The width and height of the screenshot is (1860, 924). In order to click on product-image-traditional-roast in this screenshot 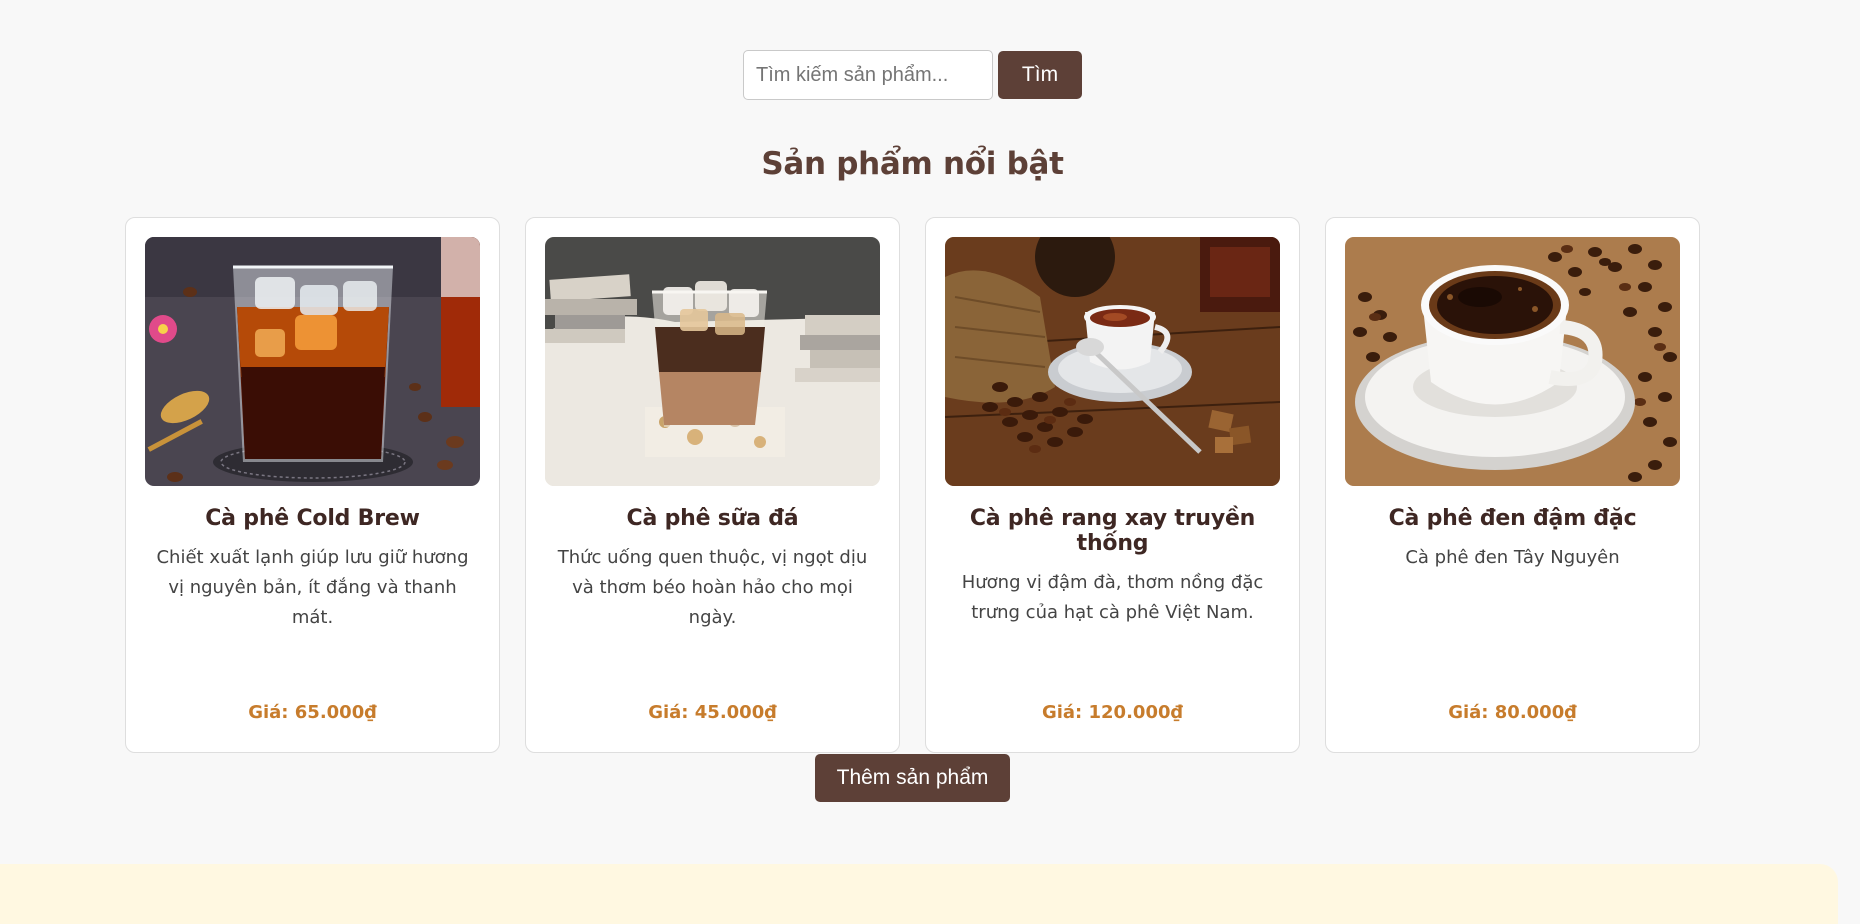, I will do `click(1112, 361)`.